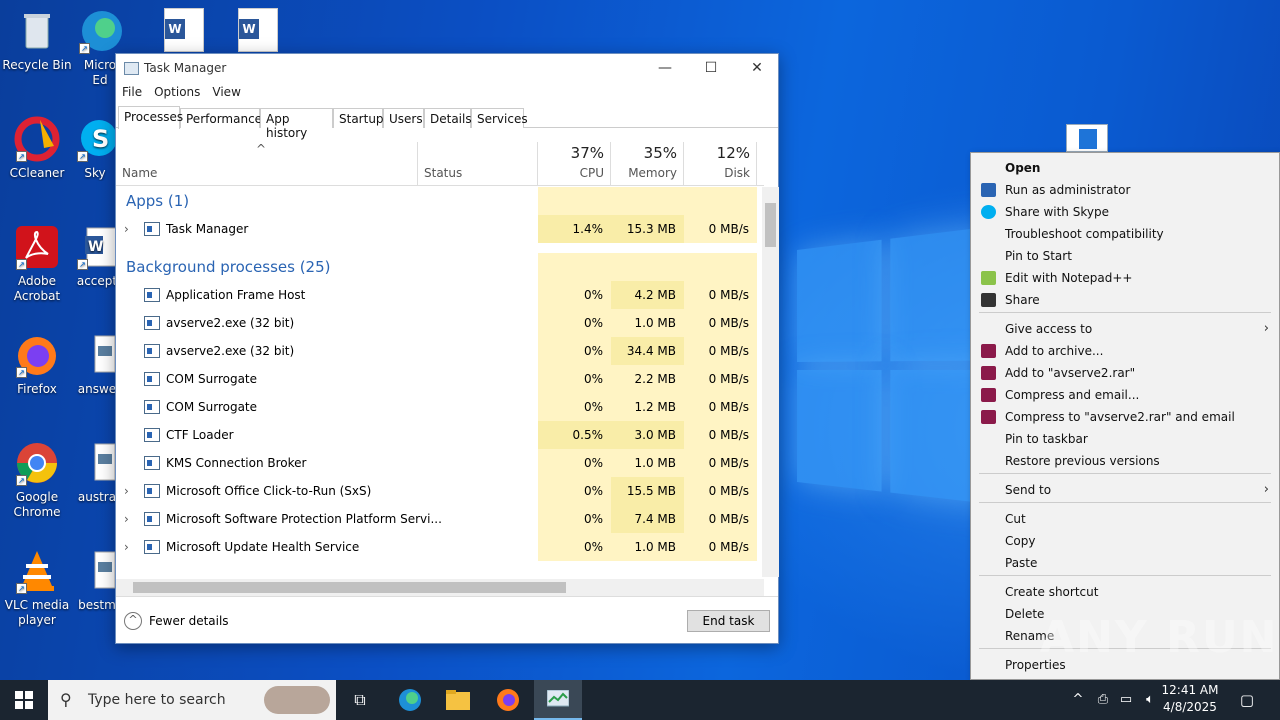 This screenshot has width=1280, height=720. I want to click on close-button: ✕, so click(757, 69).